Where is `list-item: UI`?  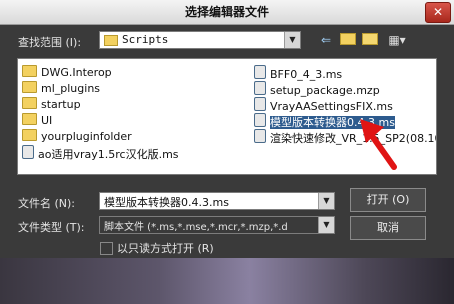
list-item: UI is located at coordinates (37, 120).